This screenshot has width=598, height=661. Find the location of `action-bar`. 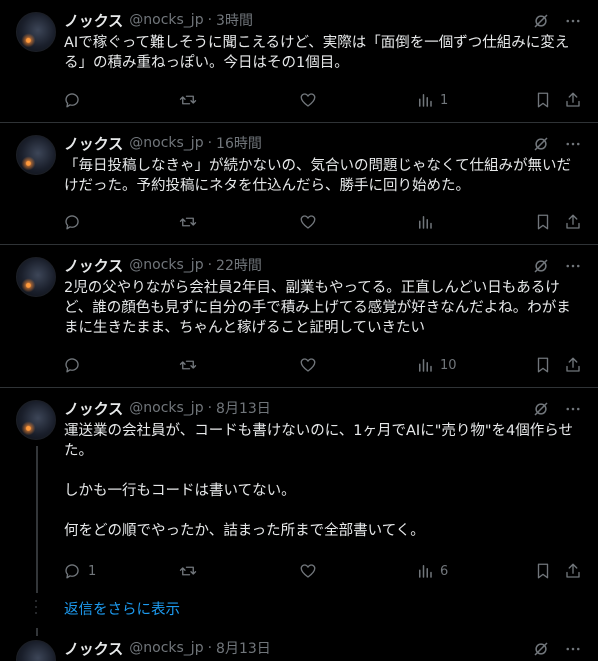

action-bar is located at coordinates (325, 222).